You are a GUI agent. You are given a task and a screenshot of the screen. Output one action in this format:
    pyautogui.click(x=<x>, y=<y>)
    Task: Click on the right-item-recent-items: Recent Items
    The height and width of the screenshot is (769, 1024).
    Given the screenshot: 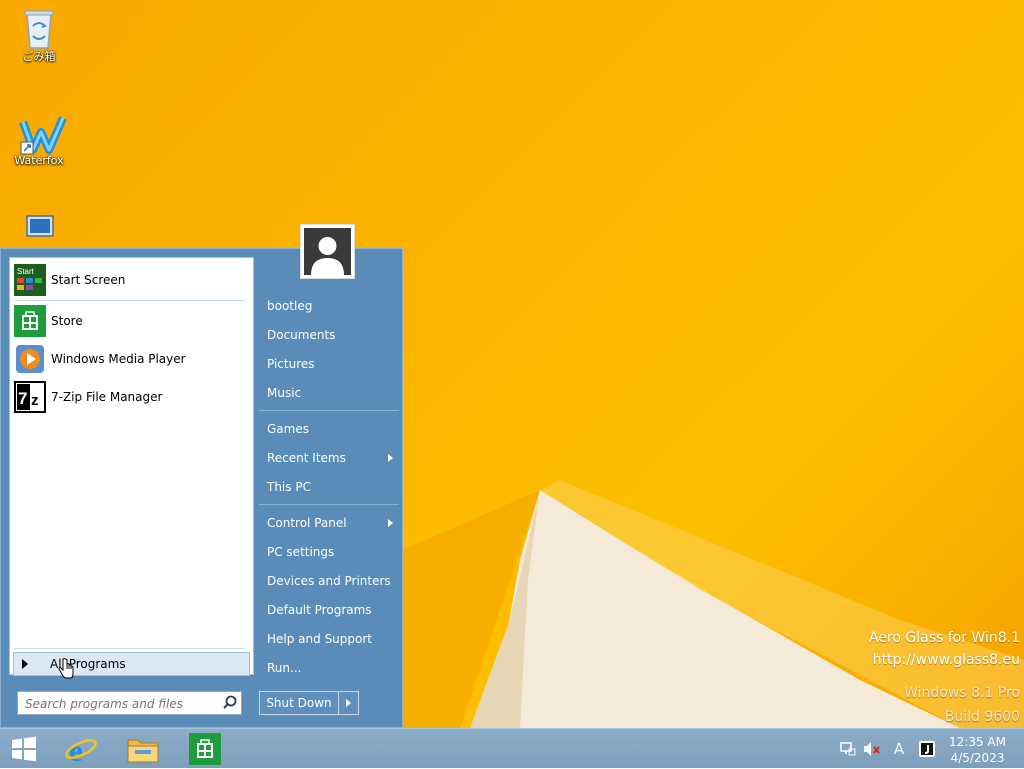 What is the action you would take?
    pyautogui.click(x=329, y=458)
    